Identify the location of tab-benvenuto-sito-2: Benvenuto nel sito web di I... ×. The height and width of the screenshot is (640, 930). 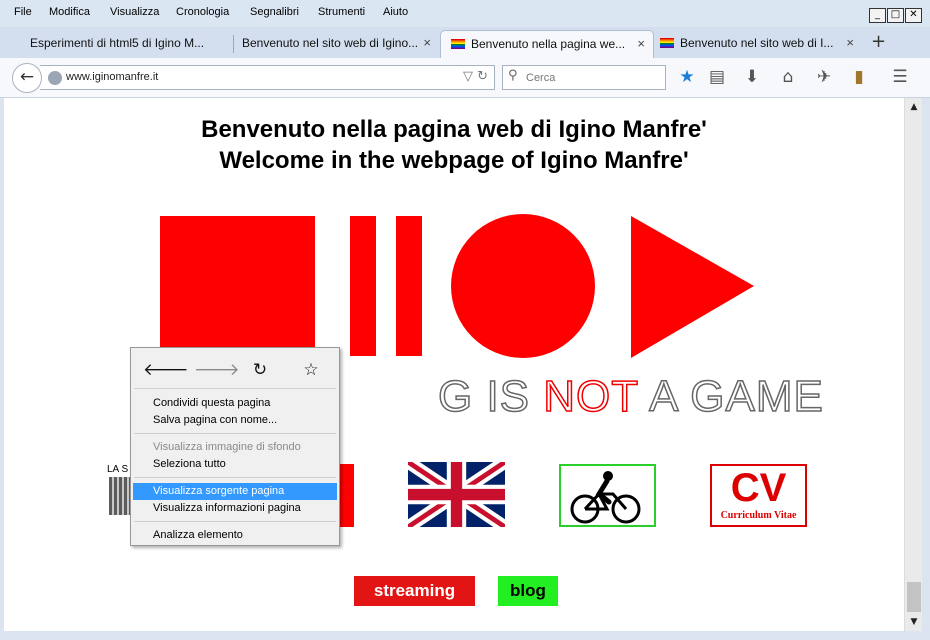
(756, 44).